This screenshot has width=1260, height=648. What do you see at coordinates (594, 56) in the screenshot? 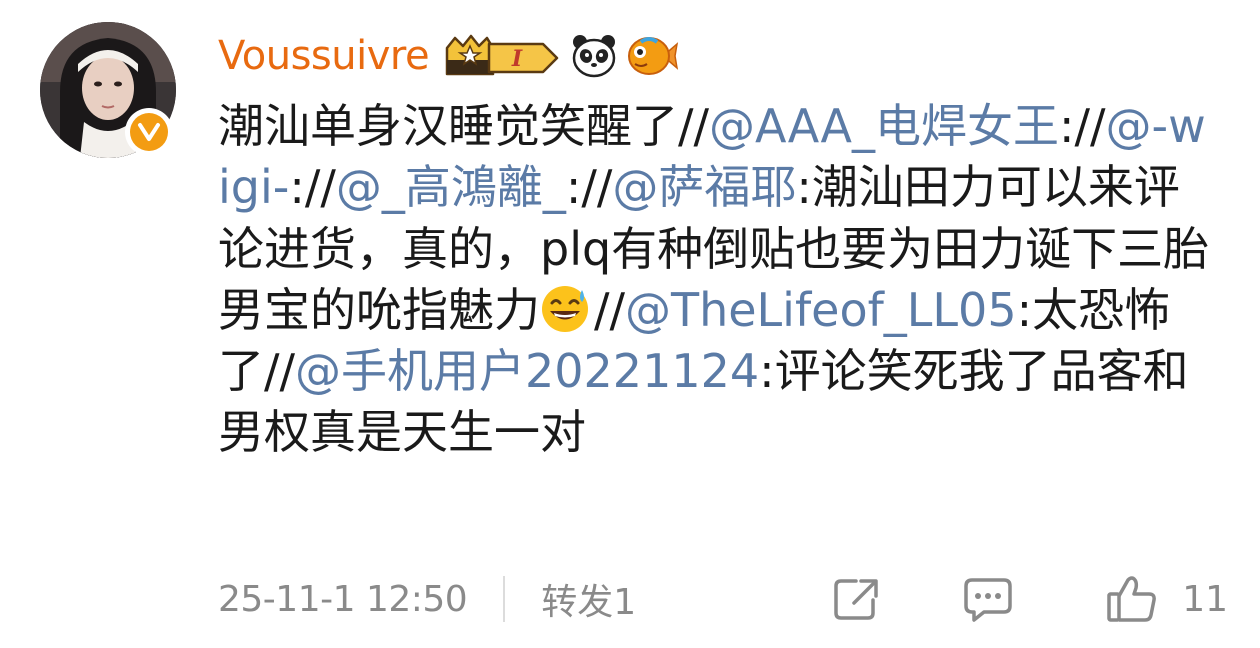
I see `panda-badge` at bounding box center [594, 56].